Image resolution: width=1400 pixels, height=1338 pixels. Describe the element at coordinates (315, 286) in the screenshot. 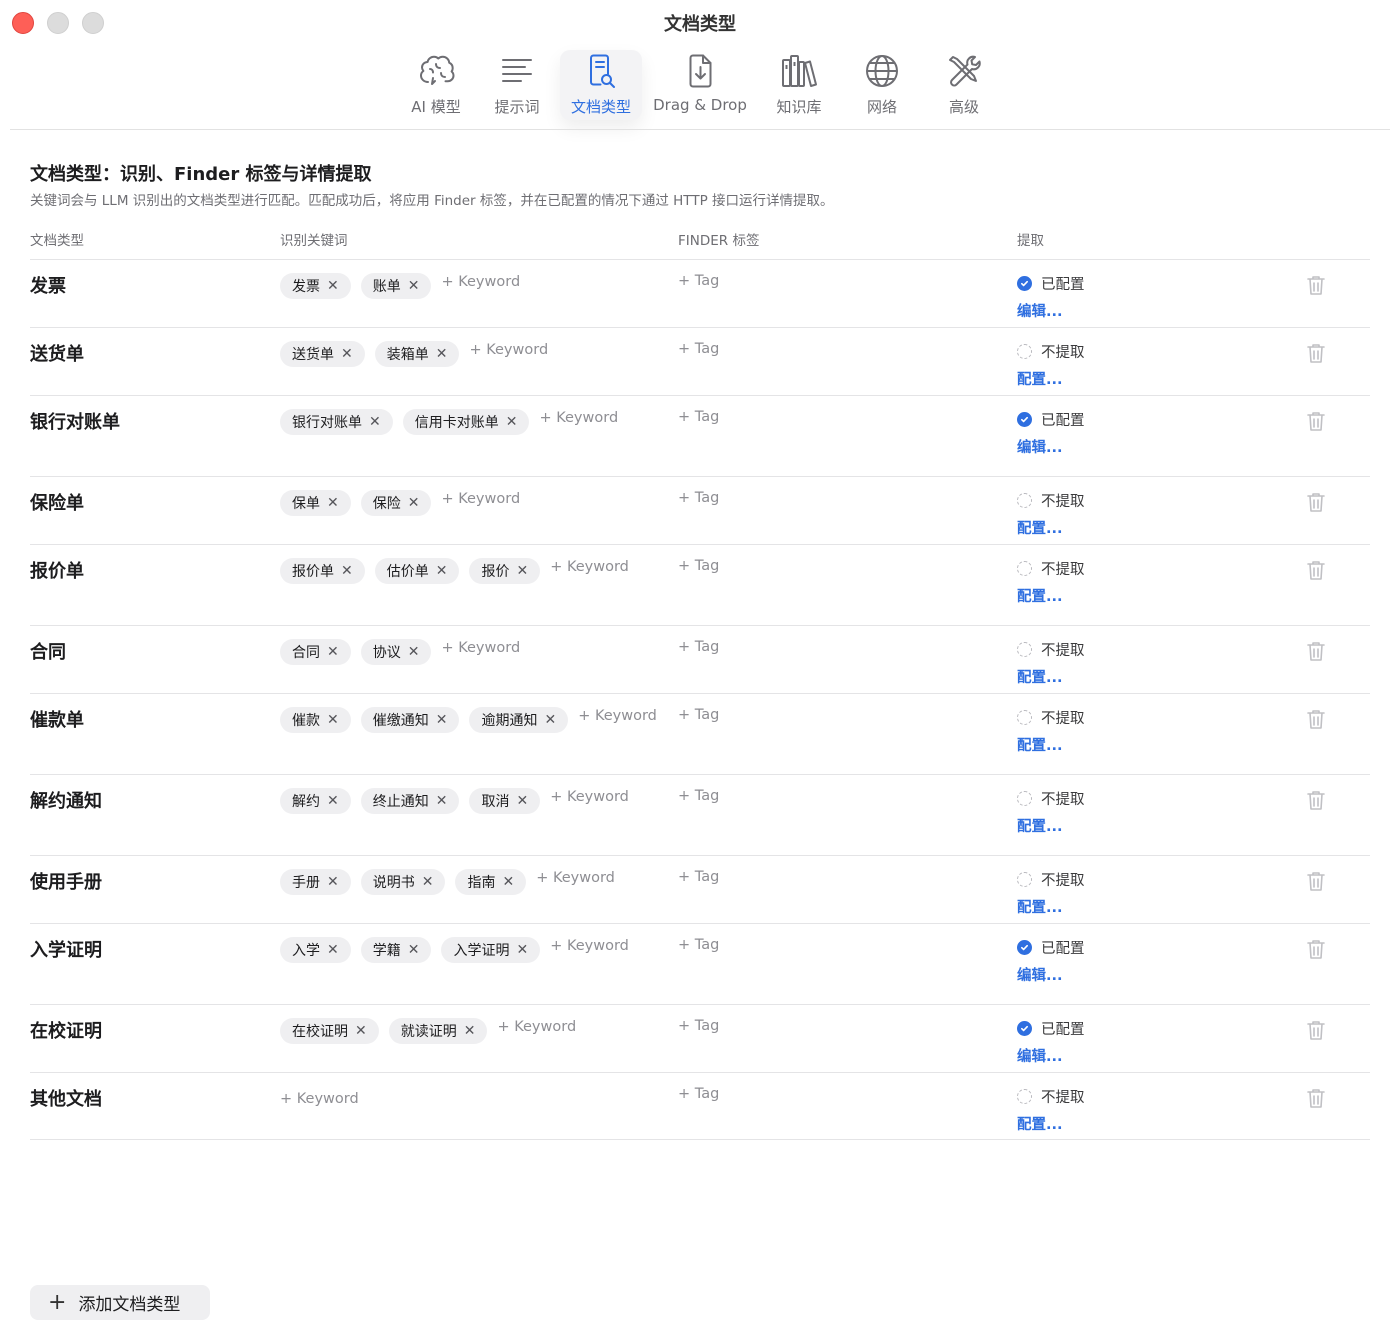

I see `keyword-chip: 发票 ✕` at that location.